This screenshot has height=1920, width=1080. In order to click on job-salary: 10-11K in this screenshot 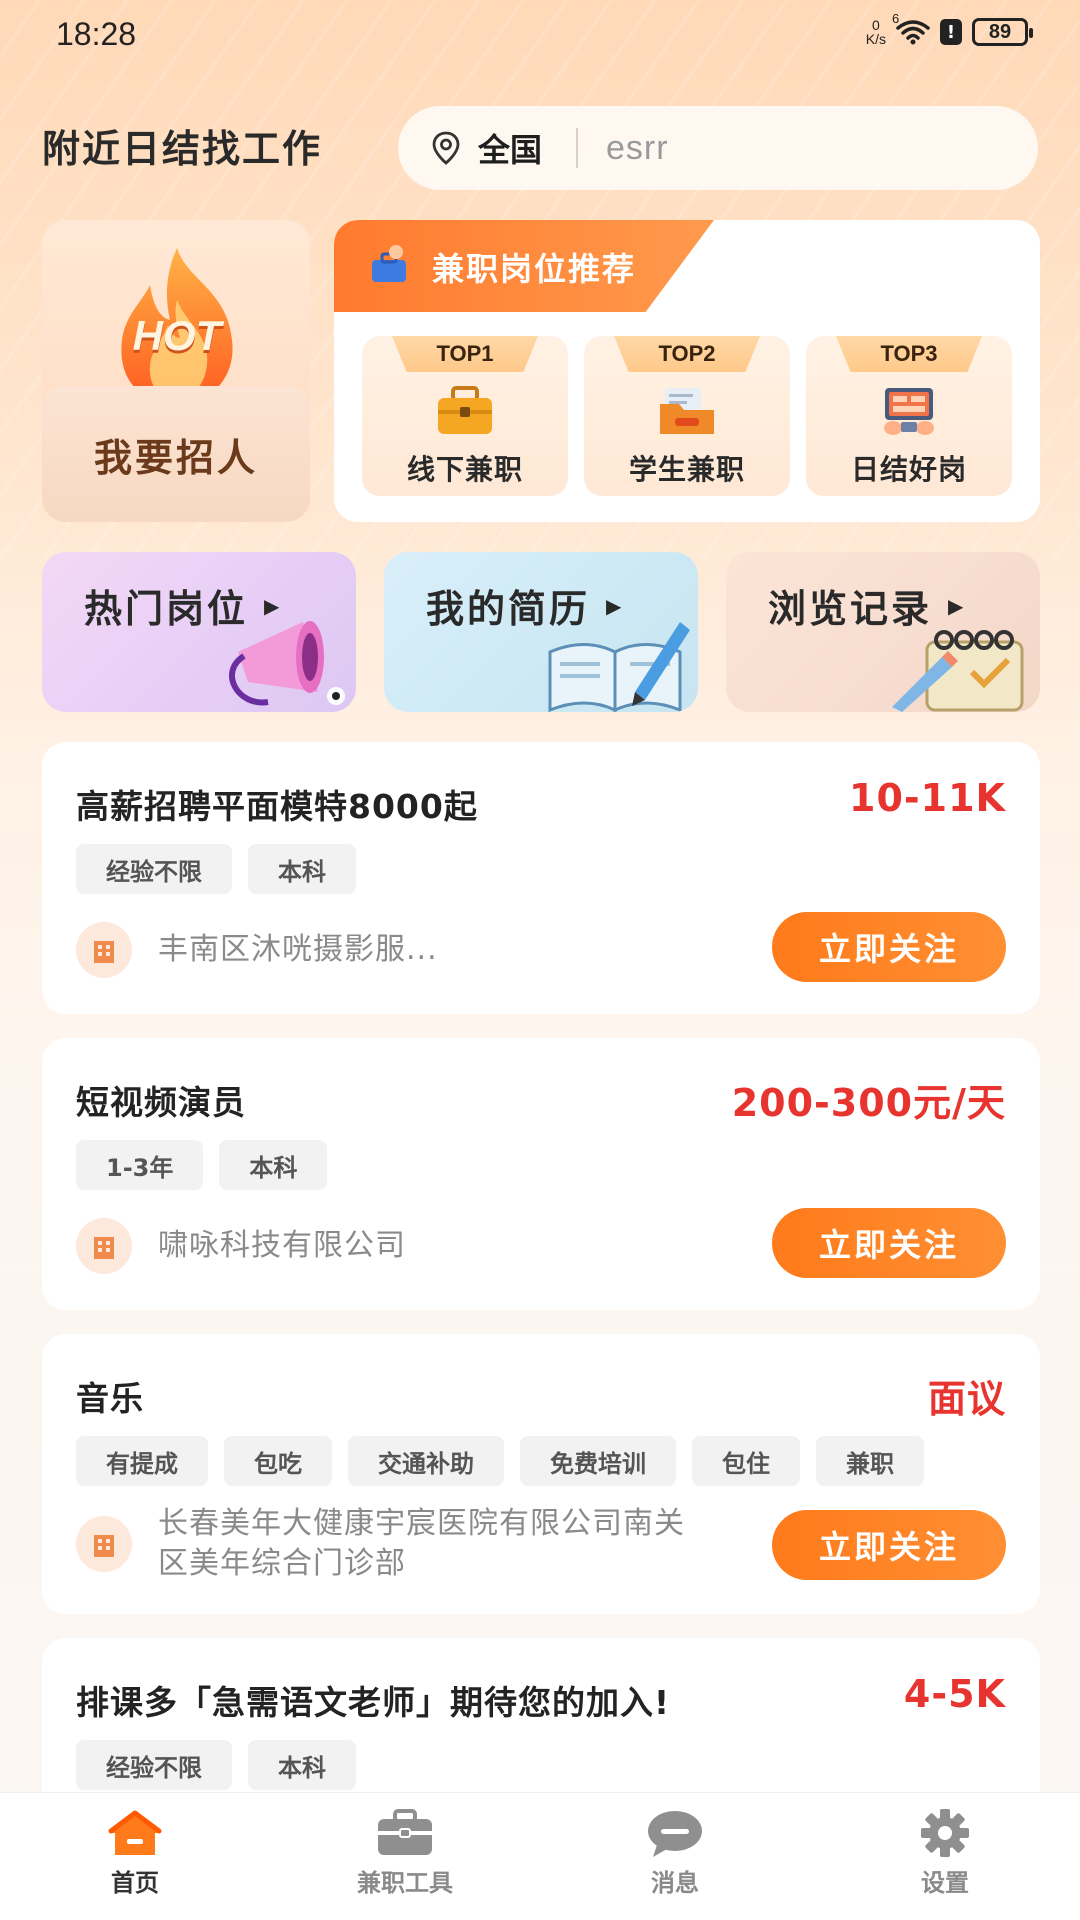, I will do `click(927, 798)`.